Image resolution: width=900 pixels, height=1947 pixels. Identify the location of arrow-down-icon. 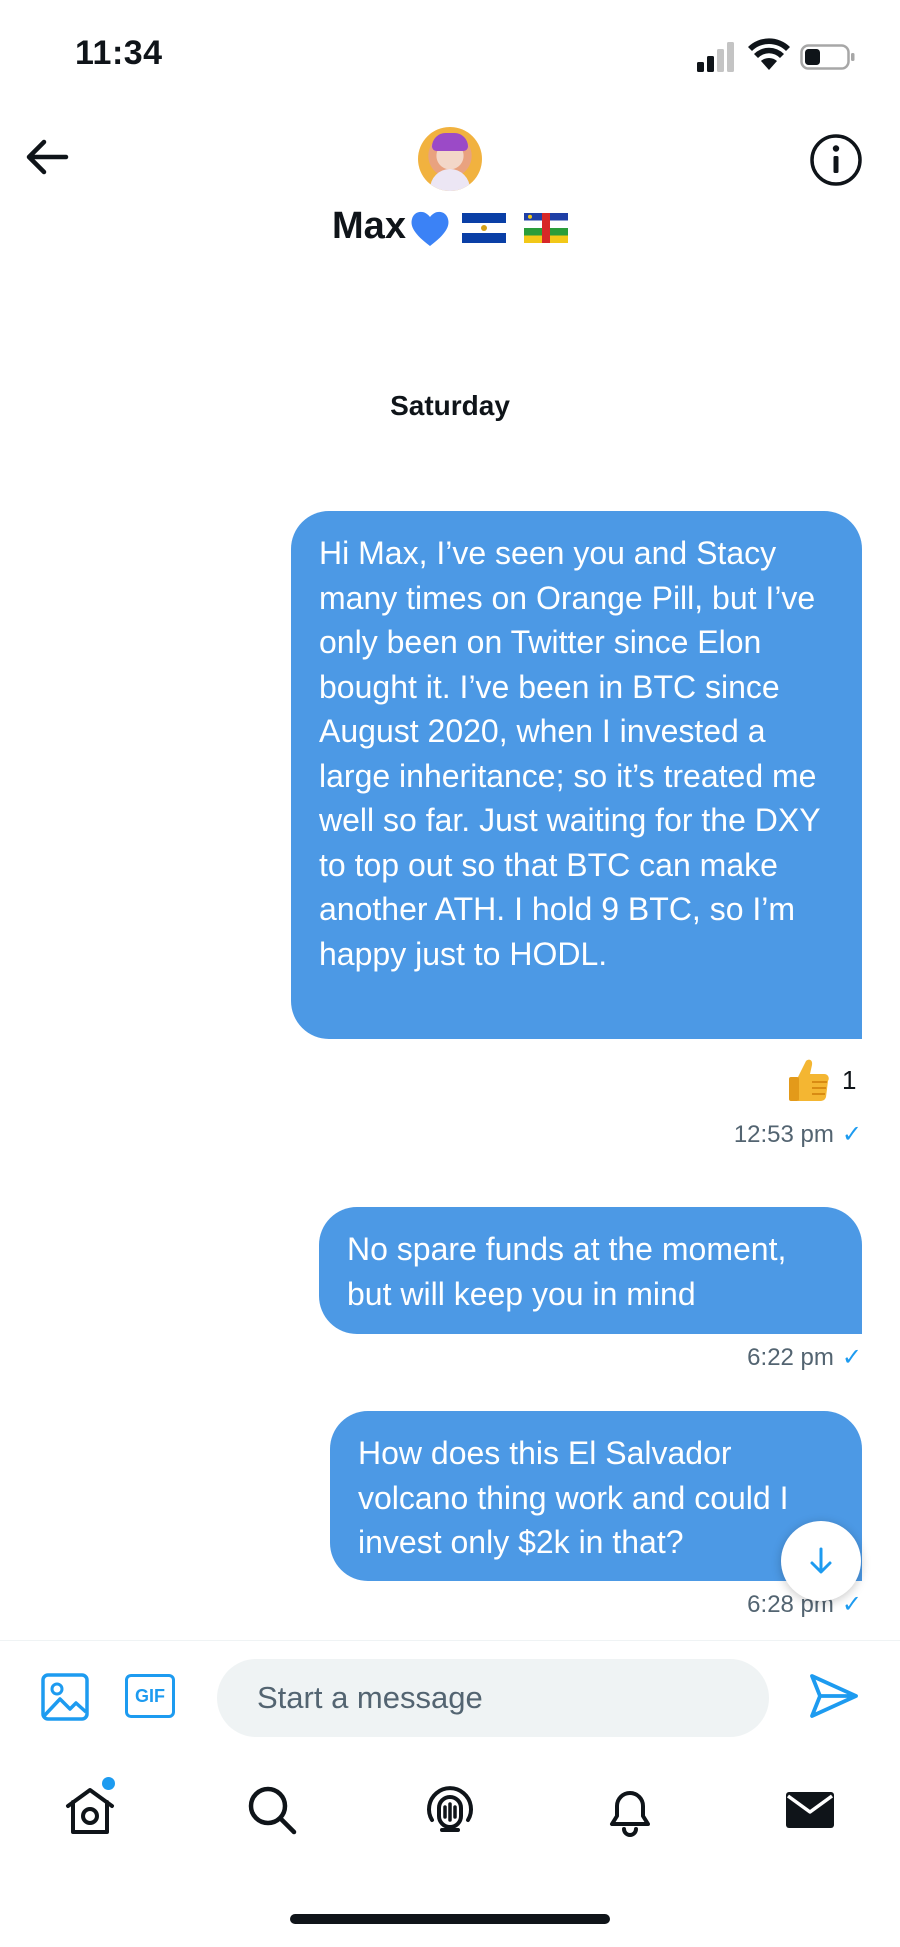
(821, 1560).